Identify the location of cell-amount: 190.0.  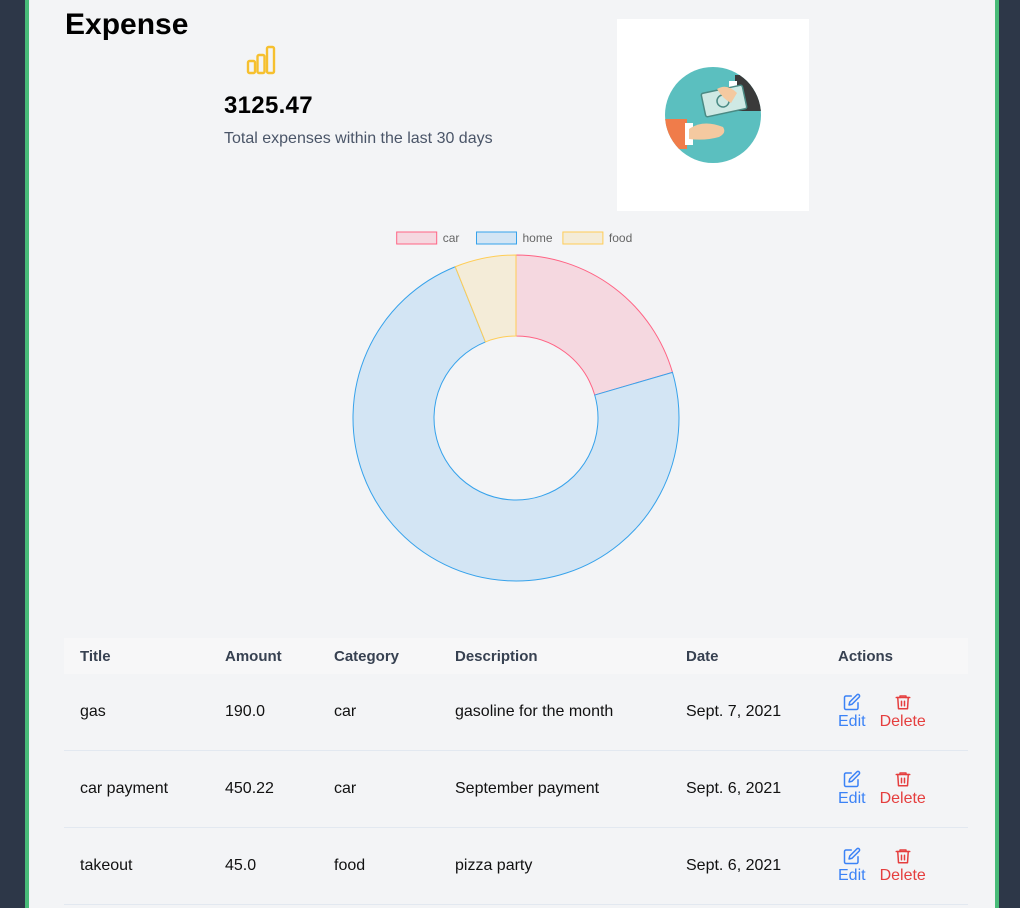
(263, 712).